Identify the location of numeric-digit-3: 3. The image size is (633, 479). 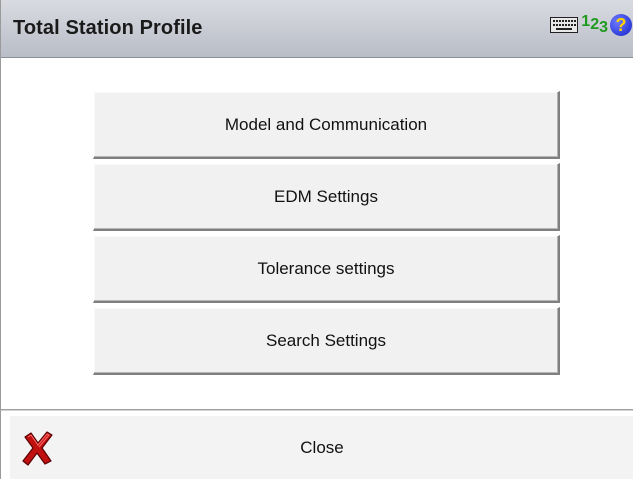
(603, 27).